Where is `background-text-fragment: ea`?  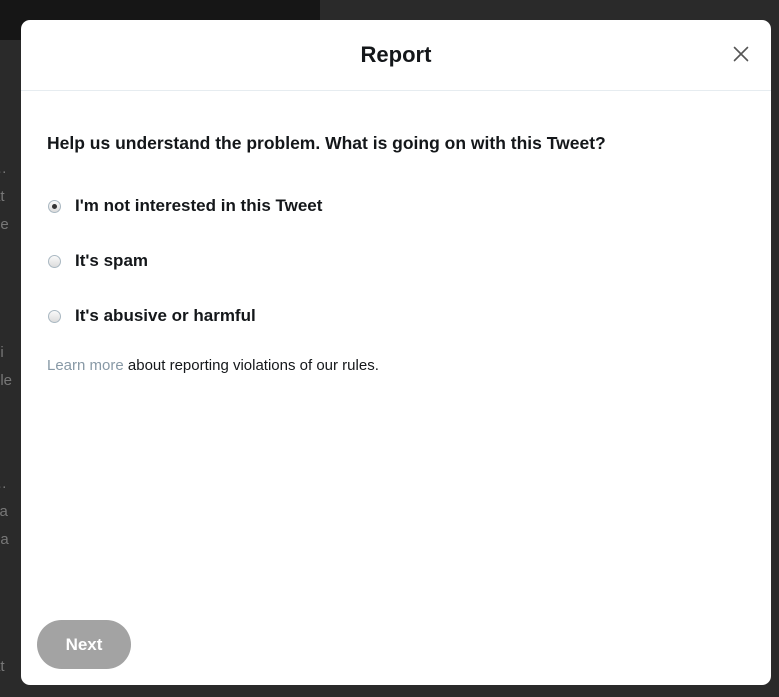 background-text-fragment: ea is located at coordinates (4, 539).